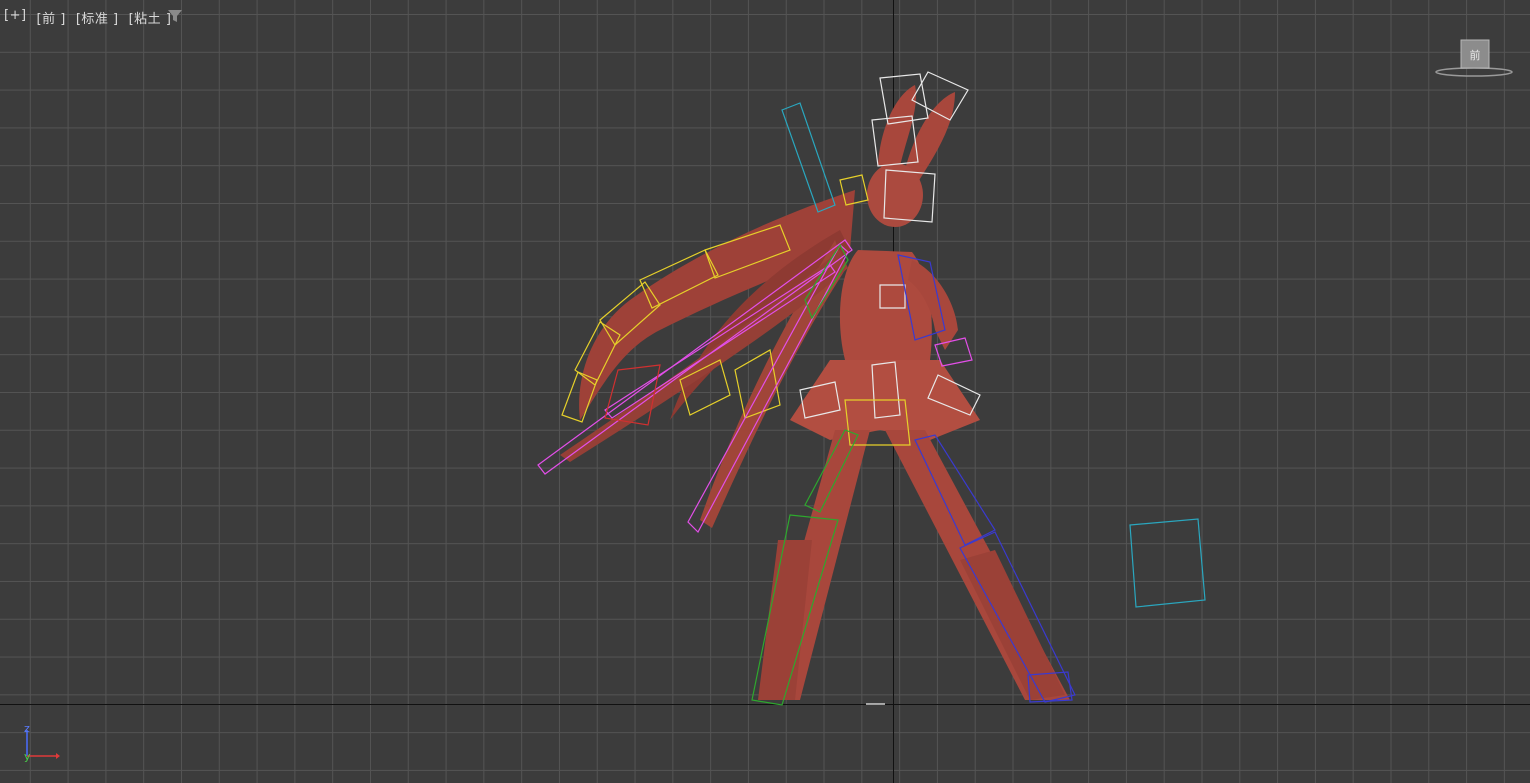  What do you see at coordinates (27, 728) in the screenshot?
I see `tripod-z-label: z` at bounding box center [27, 728].